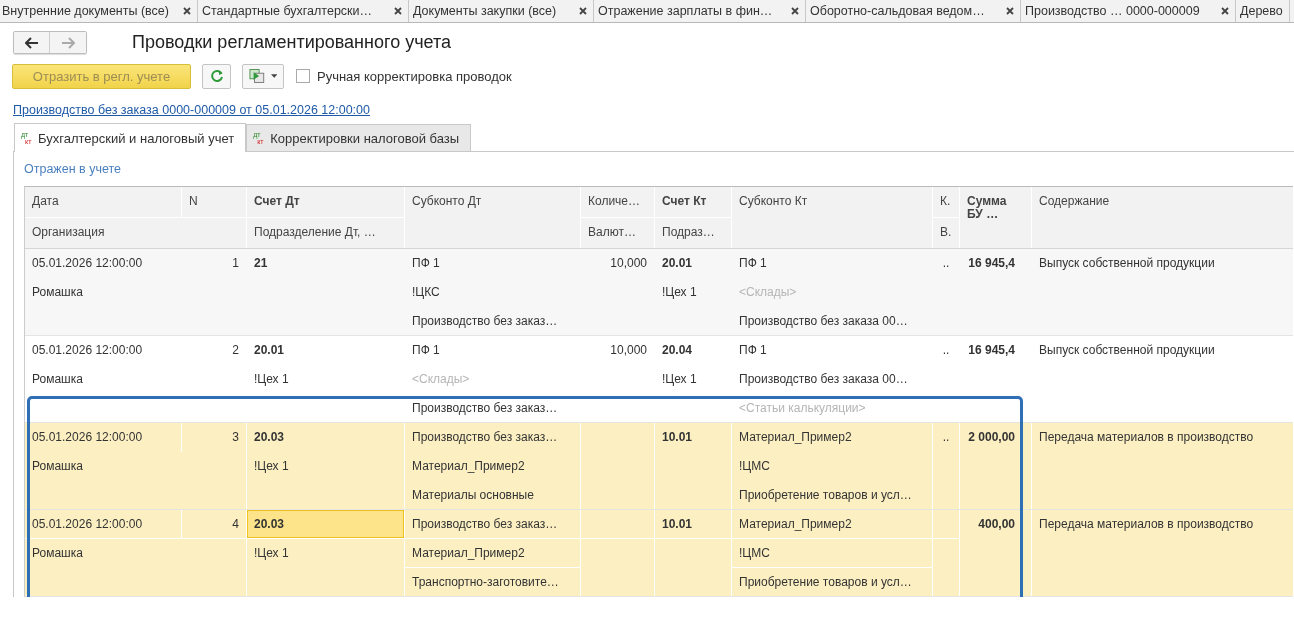  I want to click on table-cell-text: 20.04, so click(677, 350).